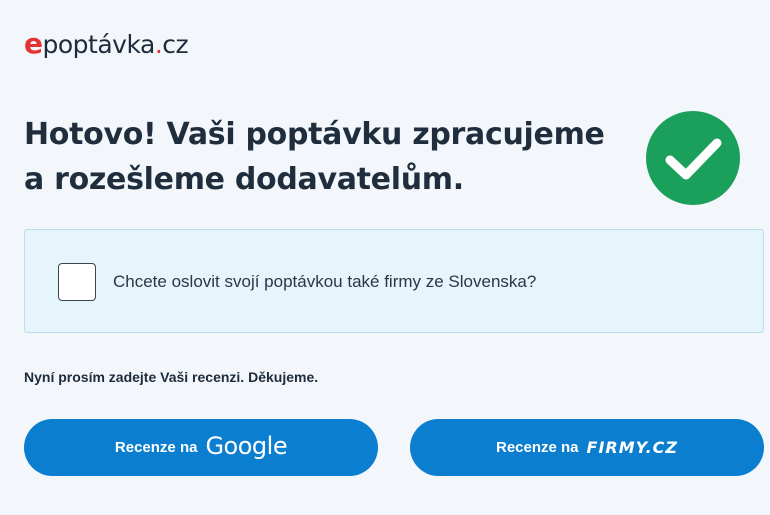 The width and height of the screenshot is (770, 515). What do you see at coordinates (693, 158) in the screenshot?
I see `check-circle-icon` at bounding box center [693, 158].